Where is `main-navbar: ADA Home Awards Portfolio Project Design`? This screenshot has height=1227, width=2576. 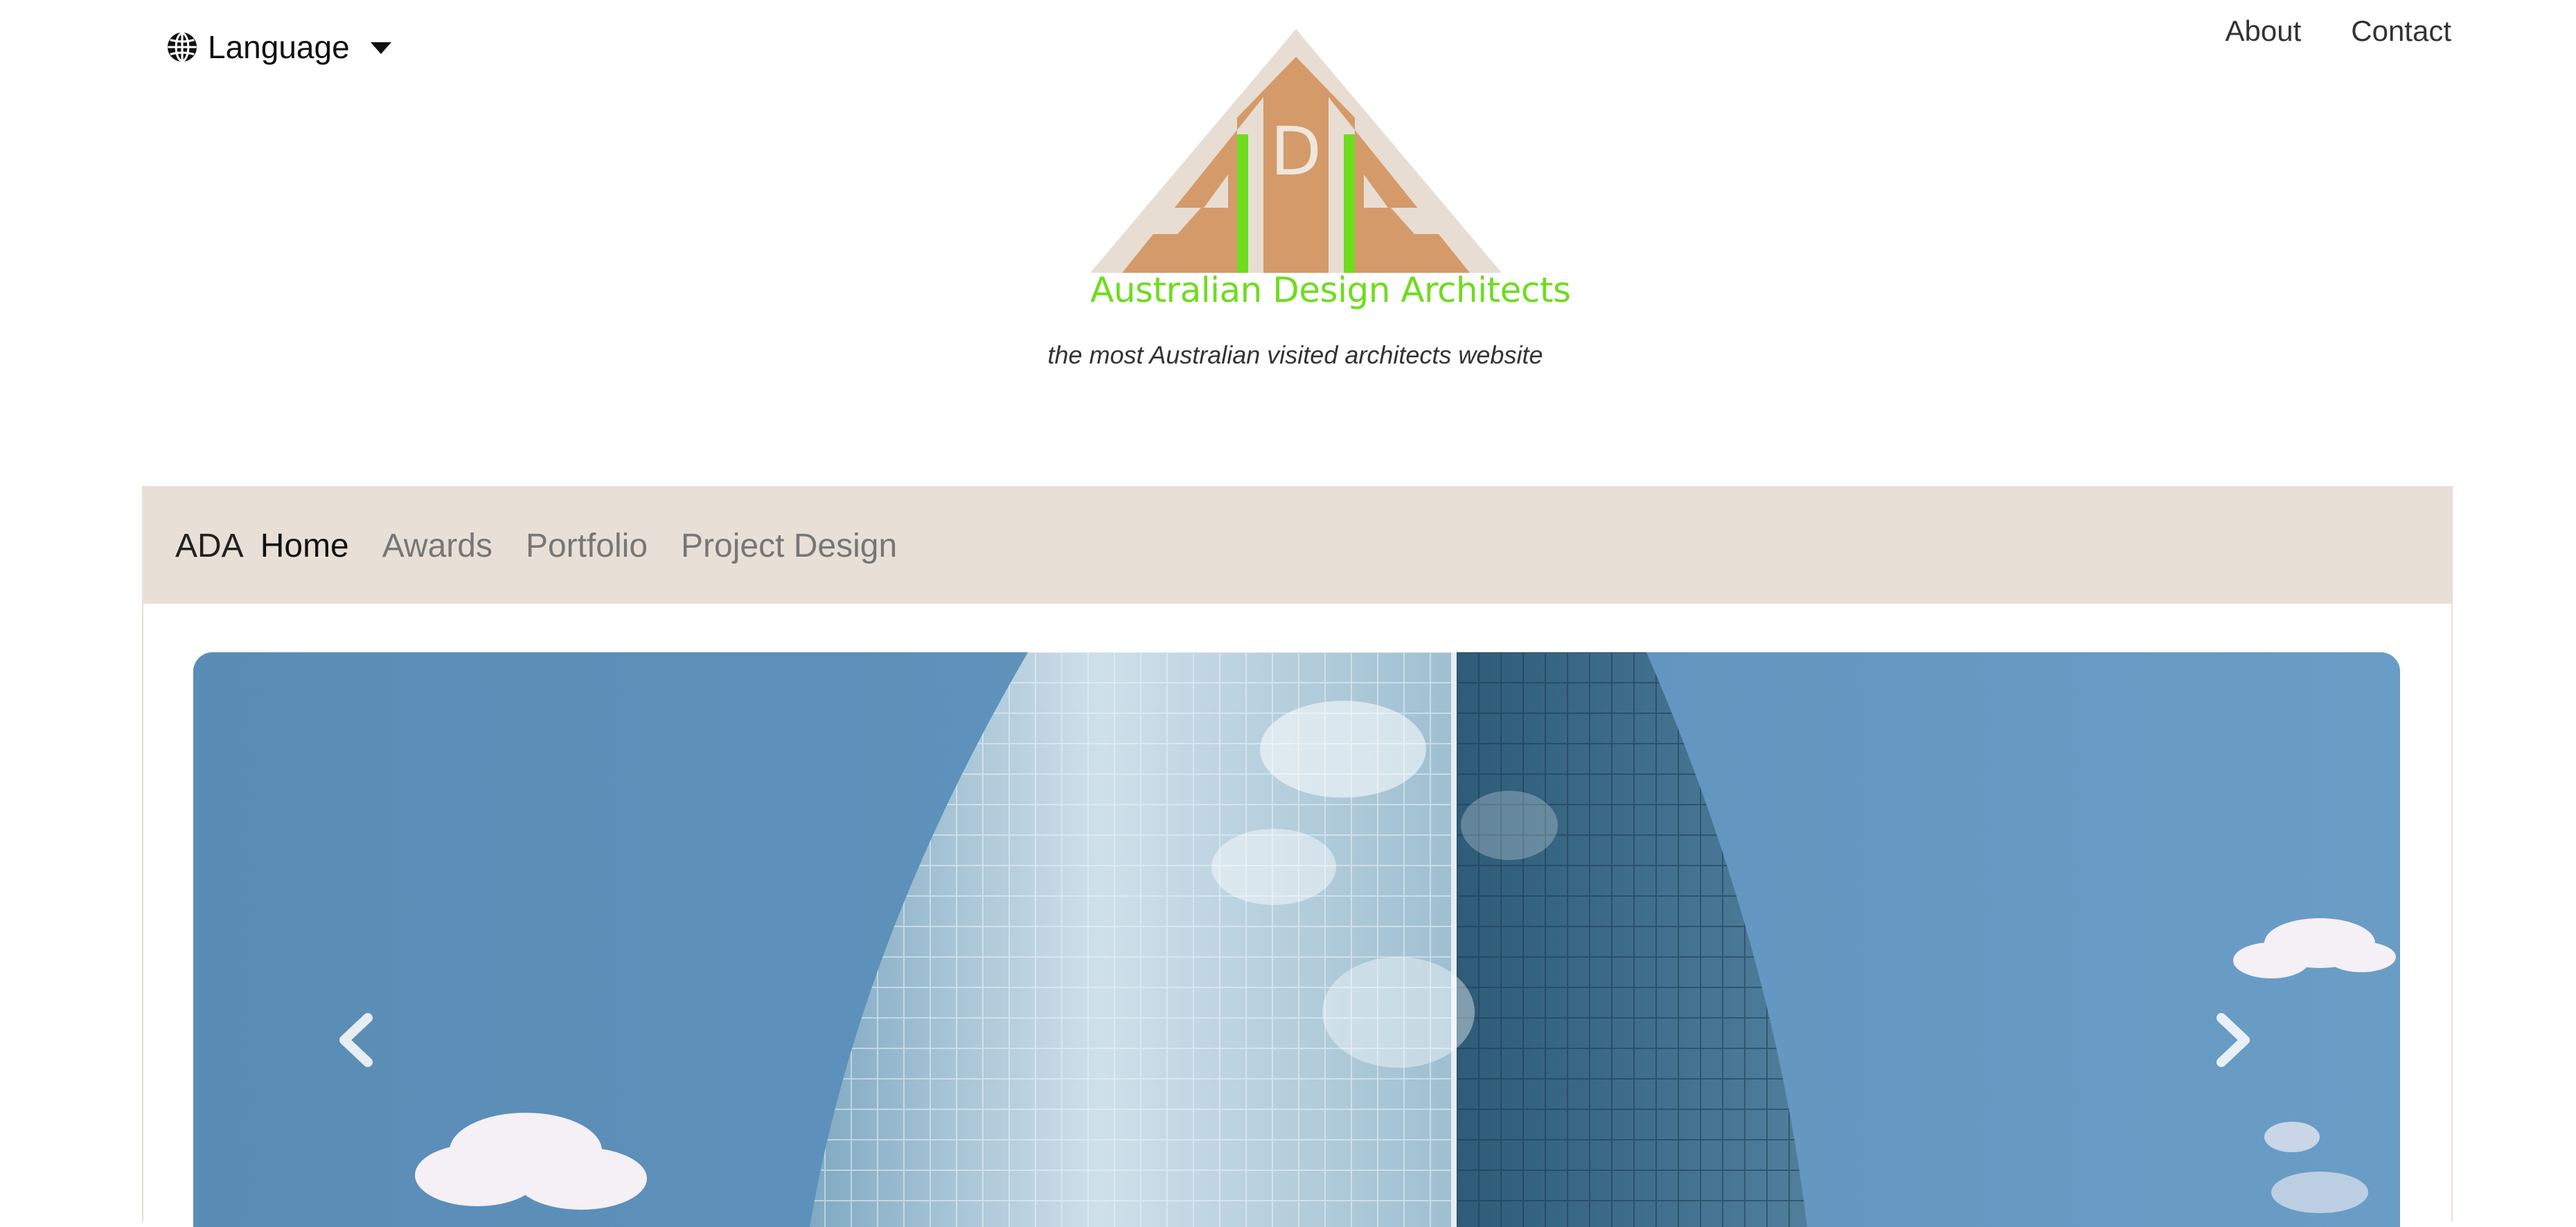
main-navbar: ADA Home Awards Portfolio Project Design is located at coordinates (1297, 545).